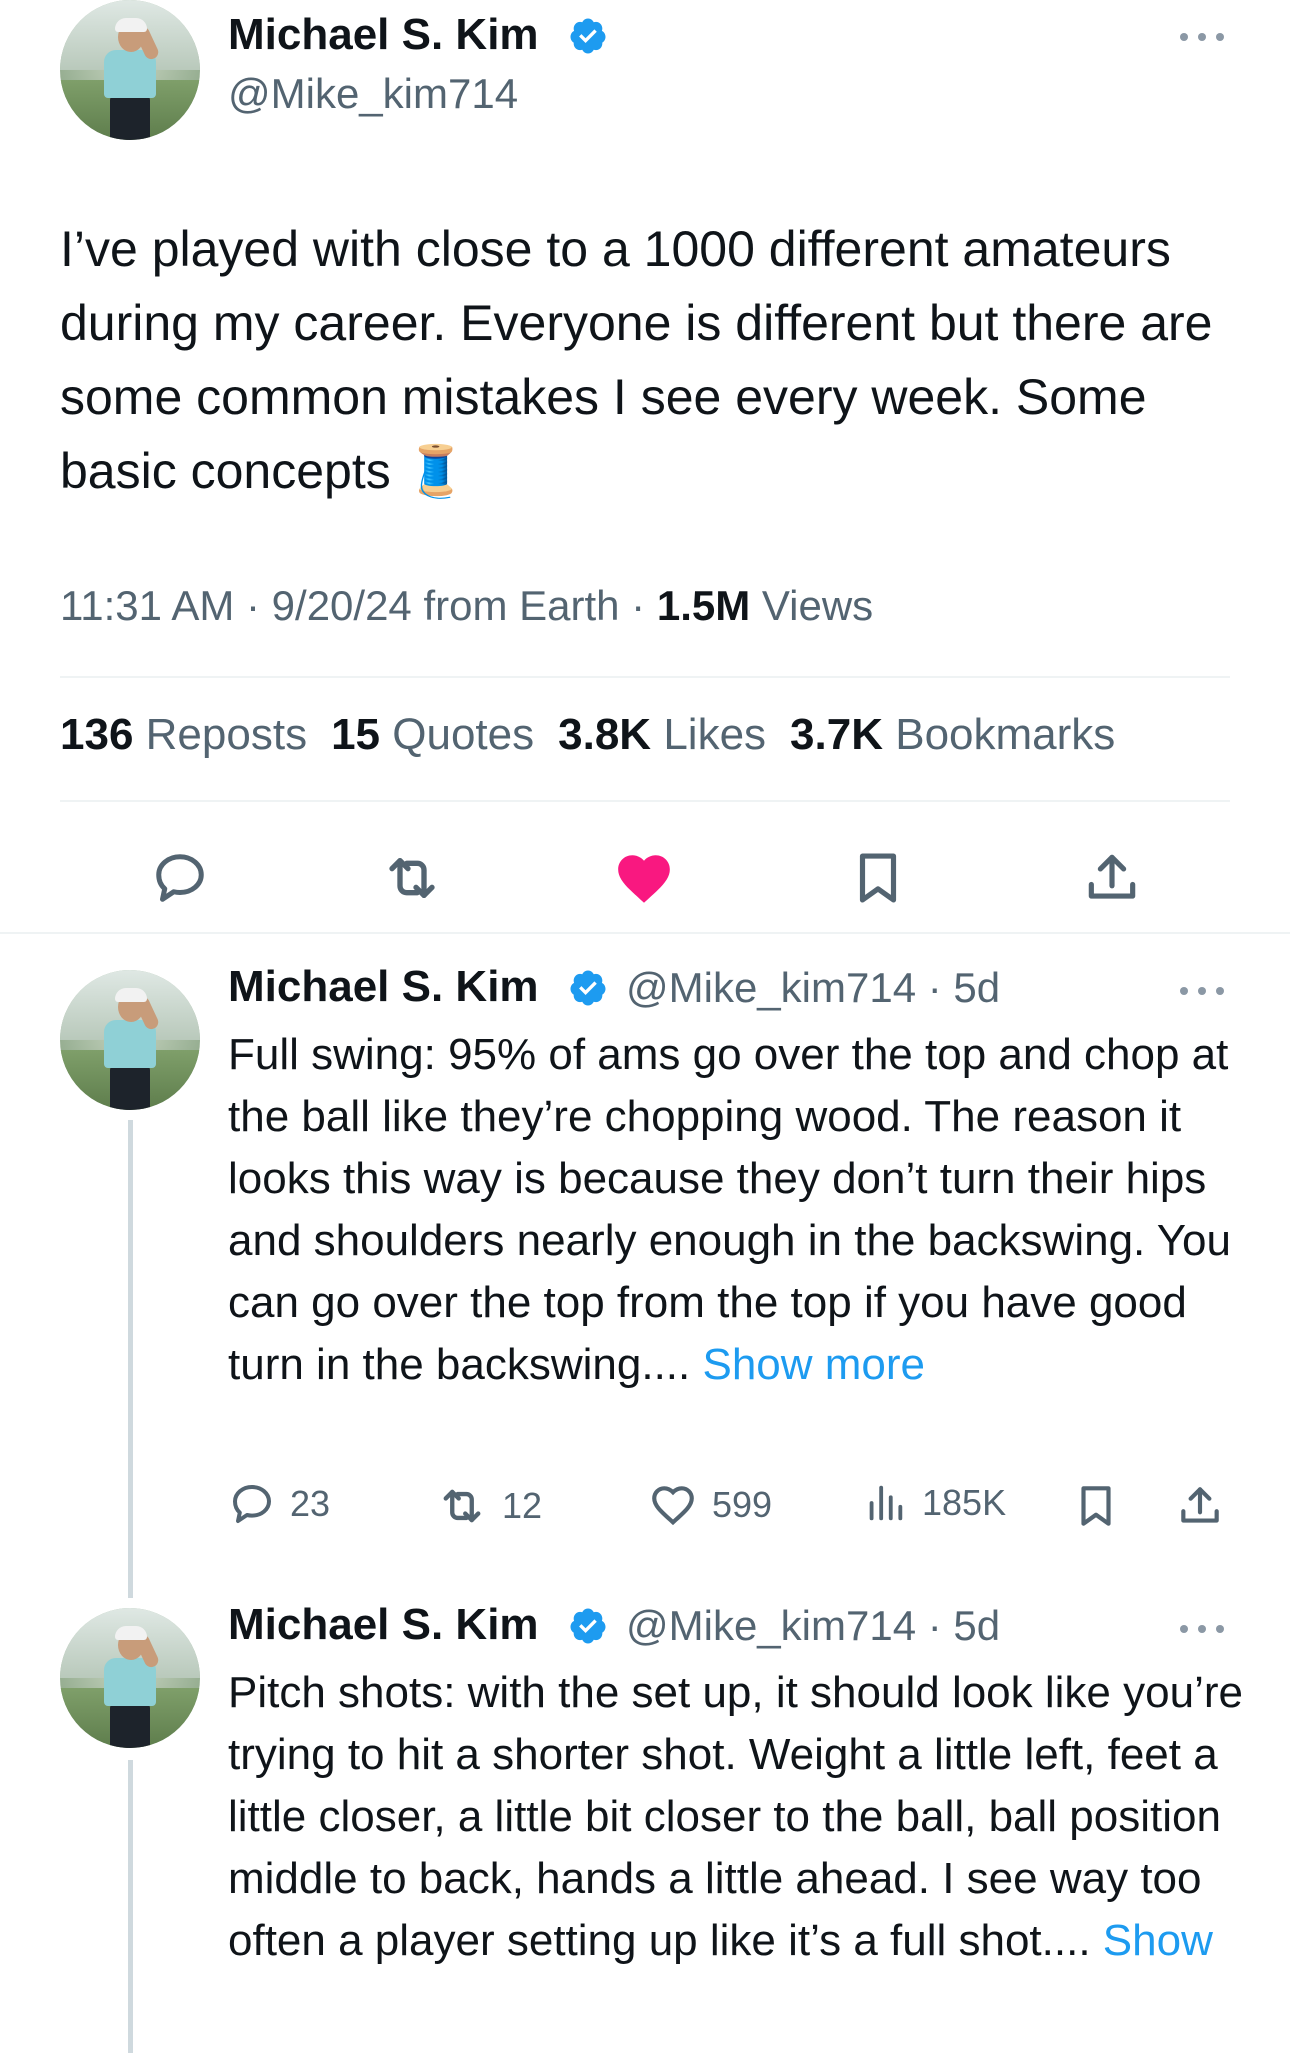 This screenshot has height=2053, width=1290. What do you see at coordinates (226, 734) in the screenshot?
I see `reposts-label: Reposts` at bounding box center [226, 734].